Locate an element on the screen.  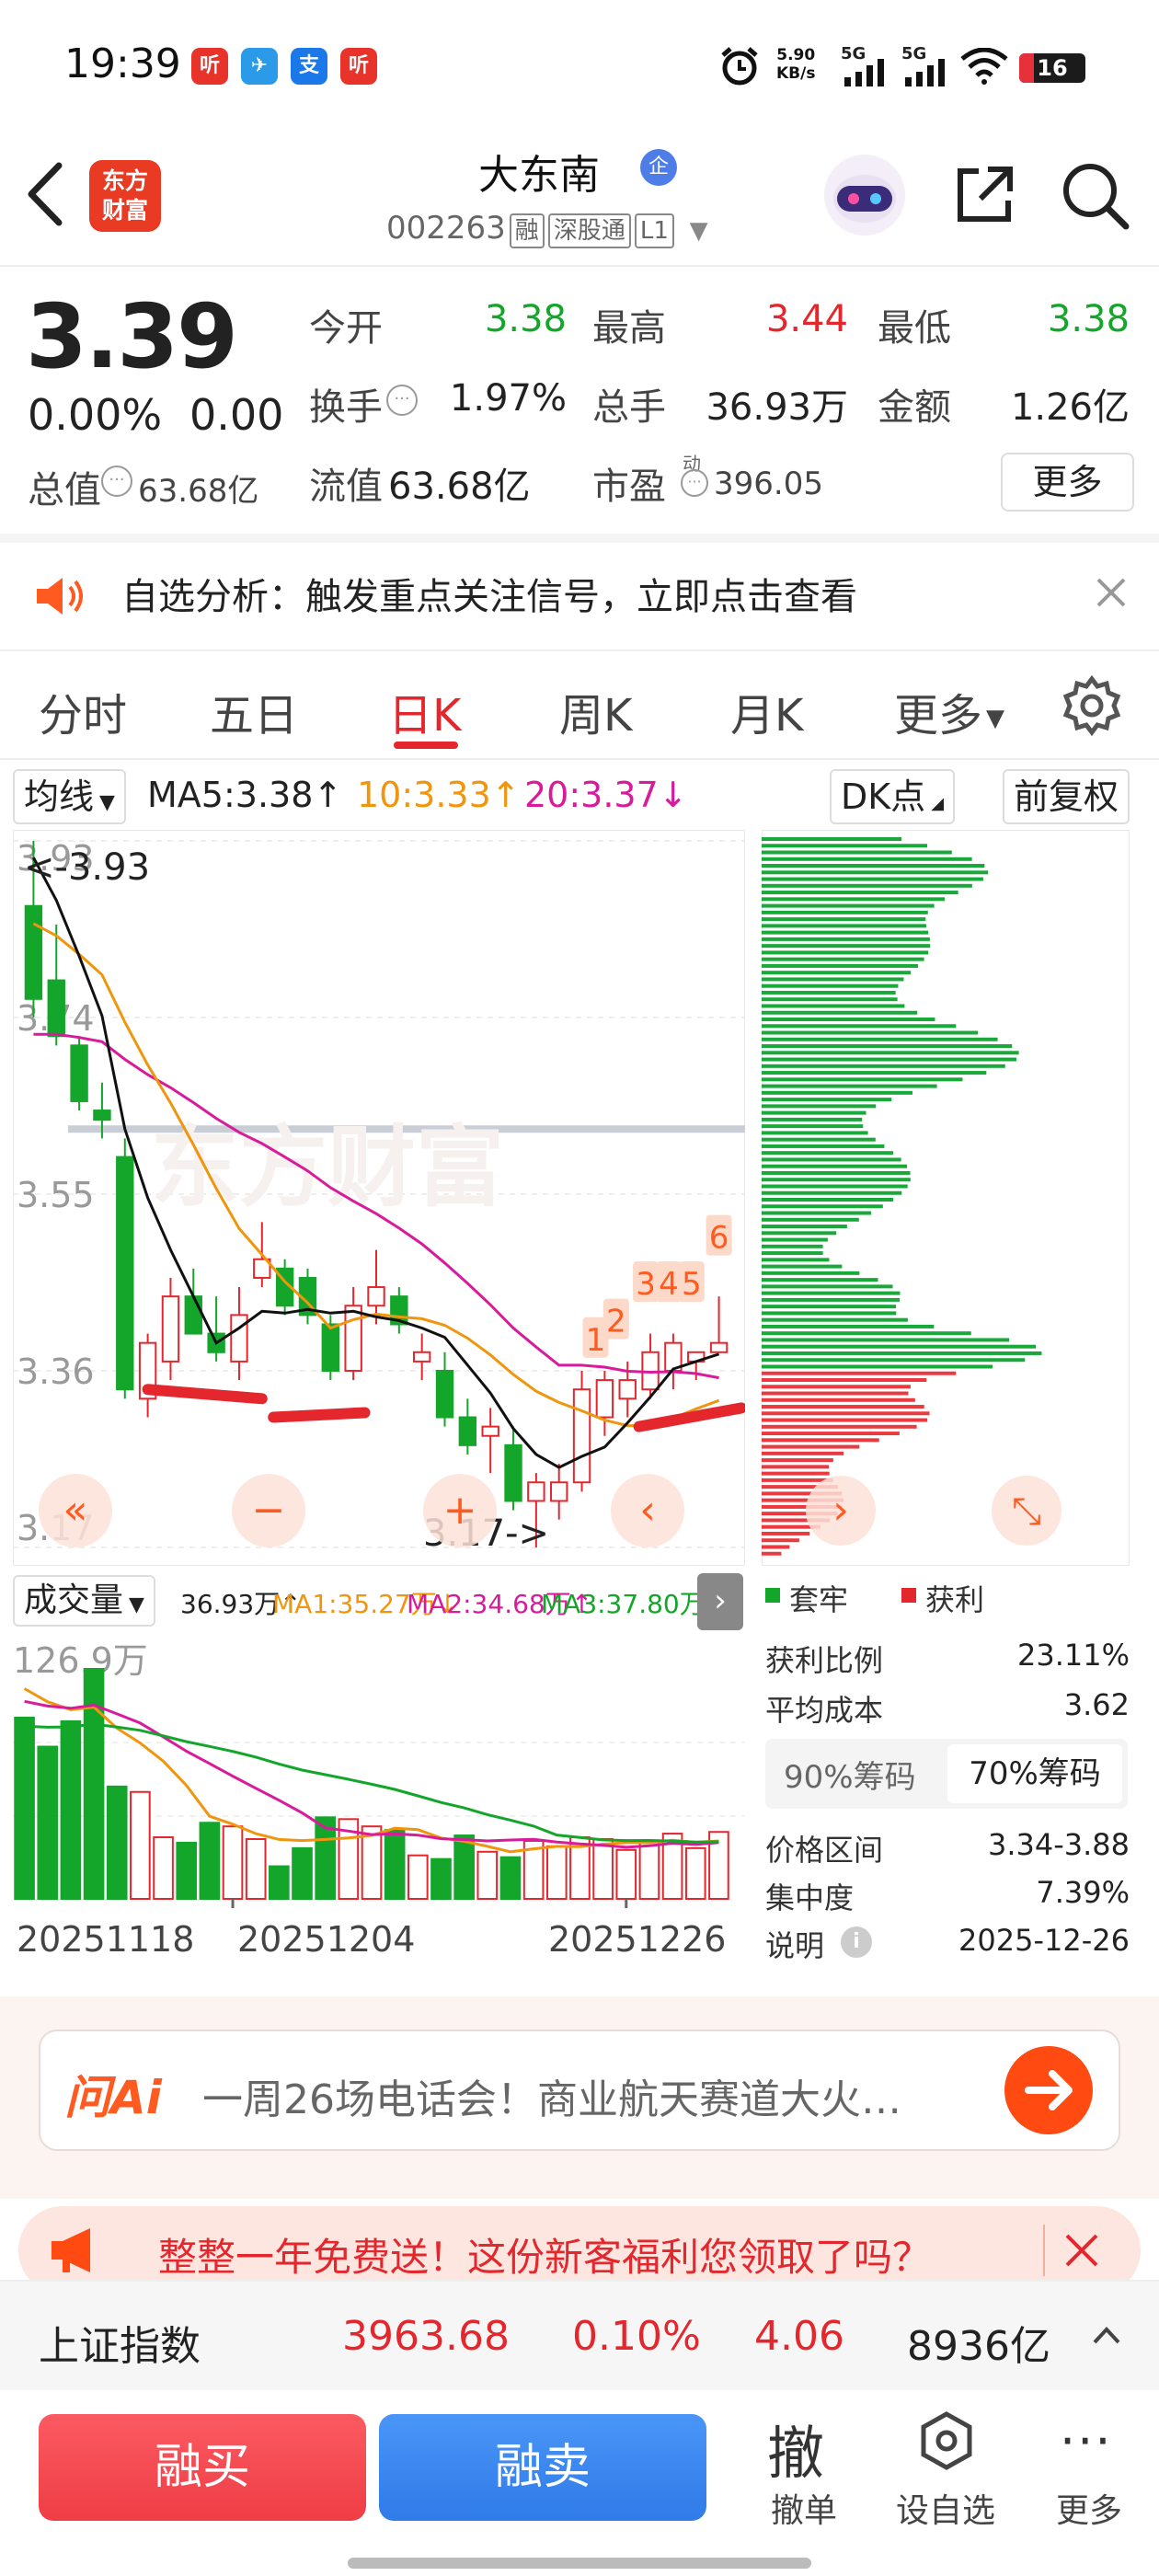
legend-trapped-label: 套牢 is located at coordinates (819, 1599).